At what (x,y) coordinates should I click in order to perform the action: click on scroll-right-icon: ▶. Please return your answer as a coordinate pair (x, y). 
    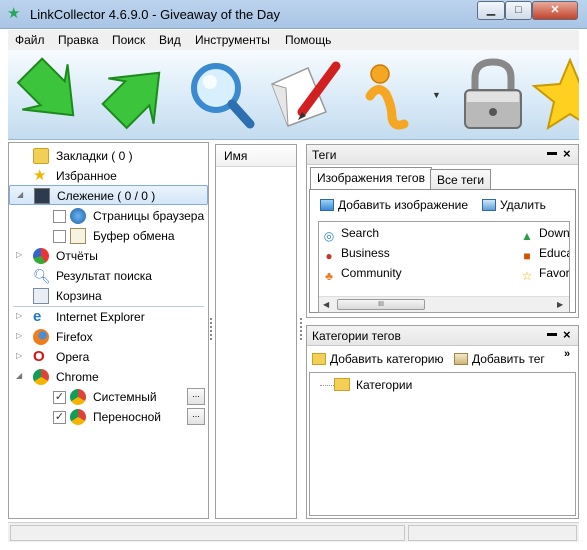
    Looking at the image, I should click on (560, 304).